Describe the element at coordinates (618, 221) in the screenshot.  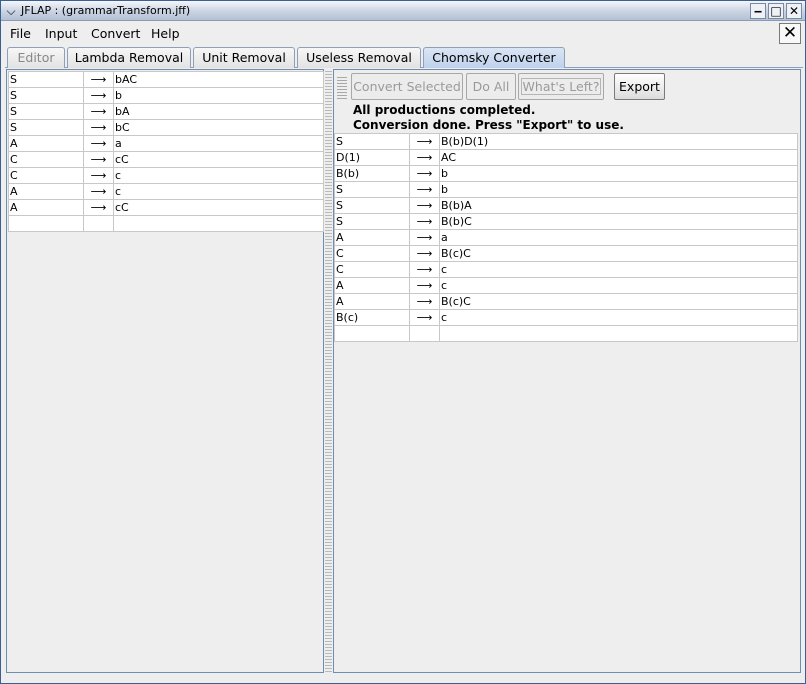
I see `production-rhs: B(b)C` at that location.